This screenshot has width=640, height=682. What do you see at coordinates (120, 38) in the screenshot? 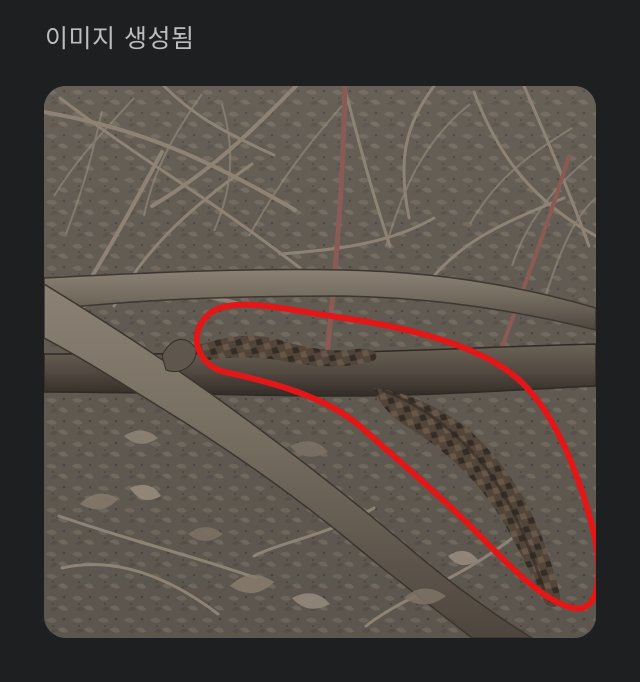
I see `image-generated-title: 이미지 생성됨` at bounding box center [120, 38].